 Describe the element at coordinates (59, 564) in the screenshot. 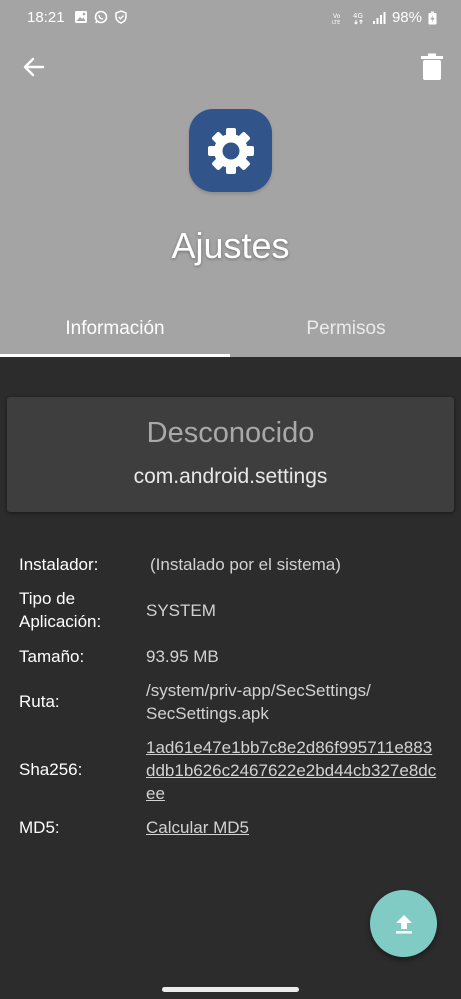

I see `installer-label: Instalador:` at that location.